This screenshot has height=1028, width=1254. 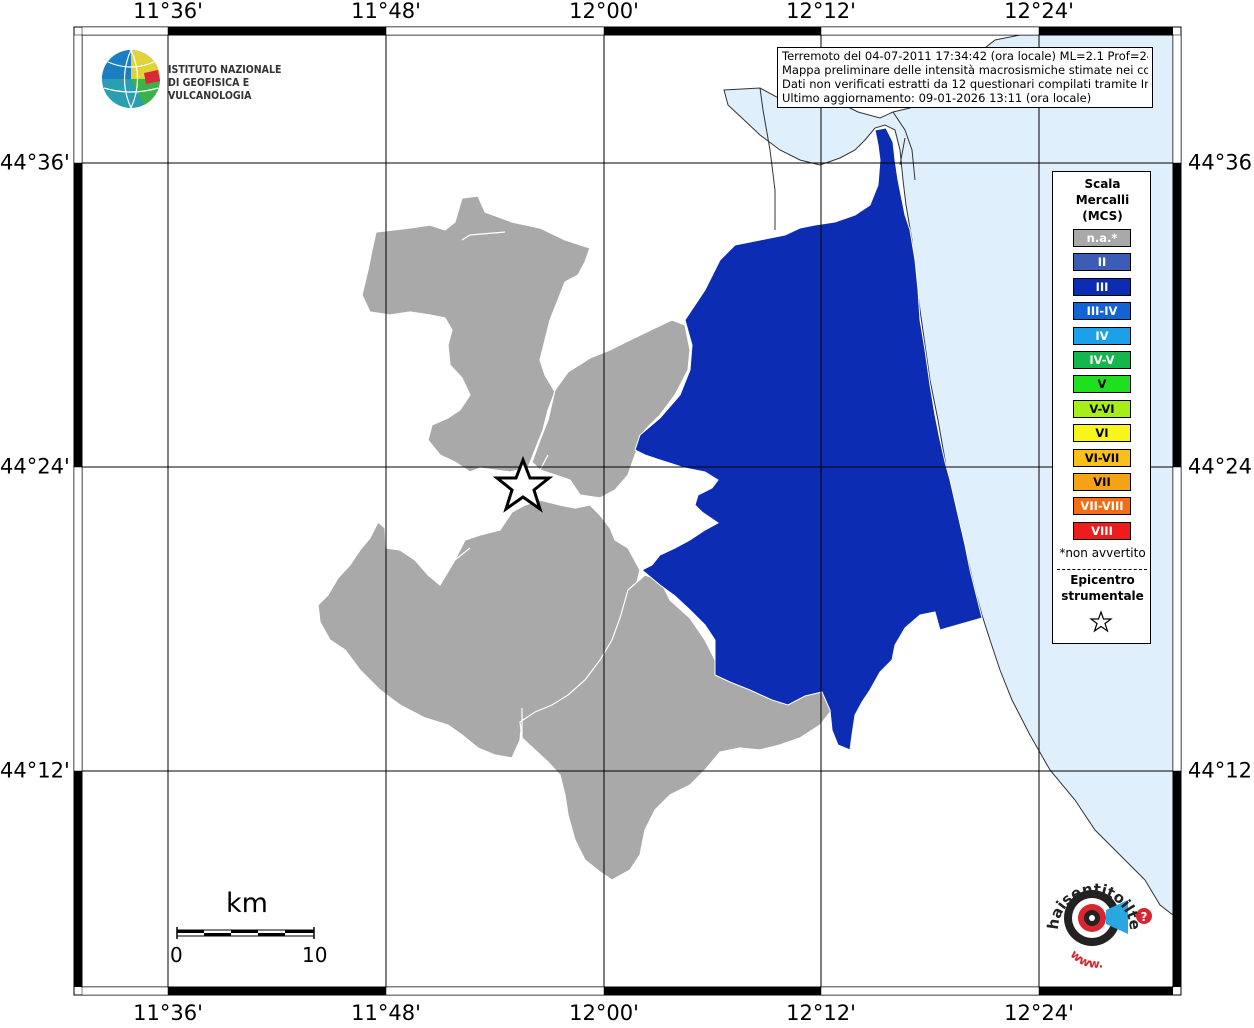 What do you see at coordinates (225, 70) in the screenshot?
I see `ingv-org-line1: ISTITUTO NAZIONALE` at bounding box center [225, 70].